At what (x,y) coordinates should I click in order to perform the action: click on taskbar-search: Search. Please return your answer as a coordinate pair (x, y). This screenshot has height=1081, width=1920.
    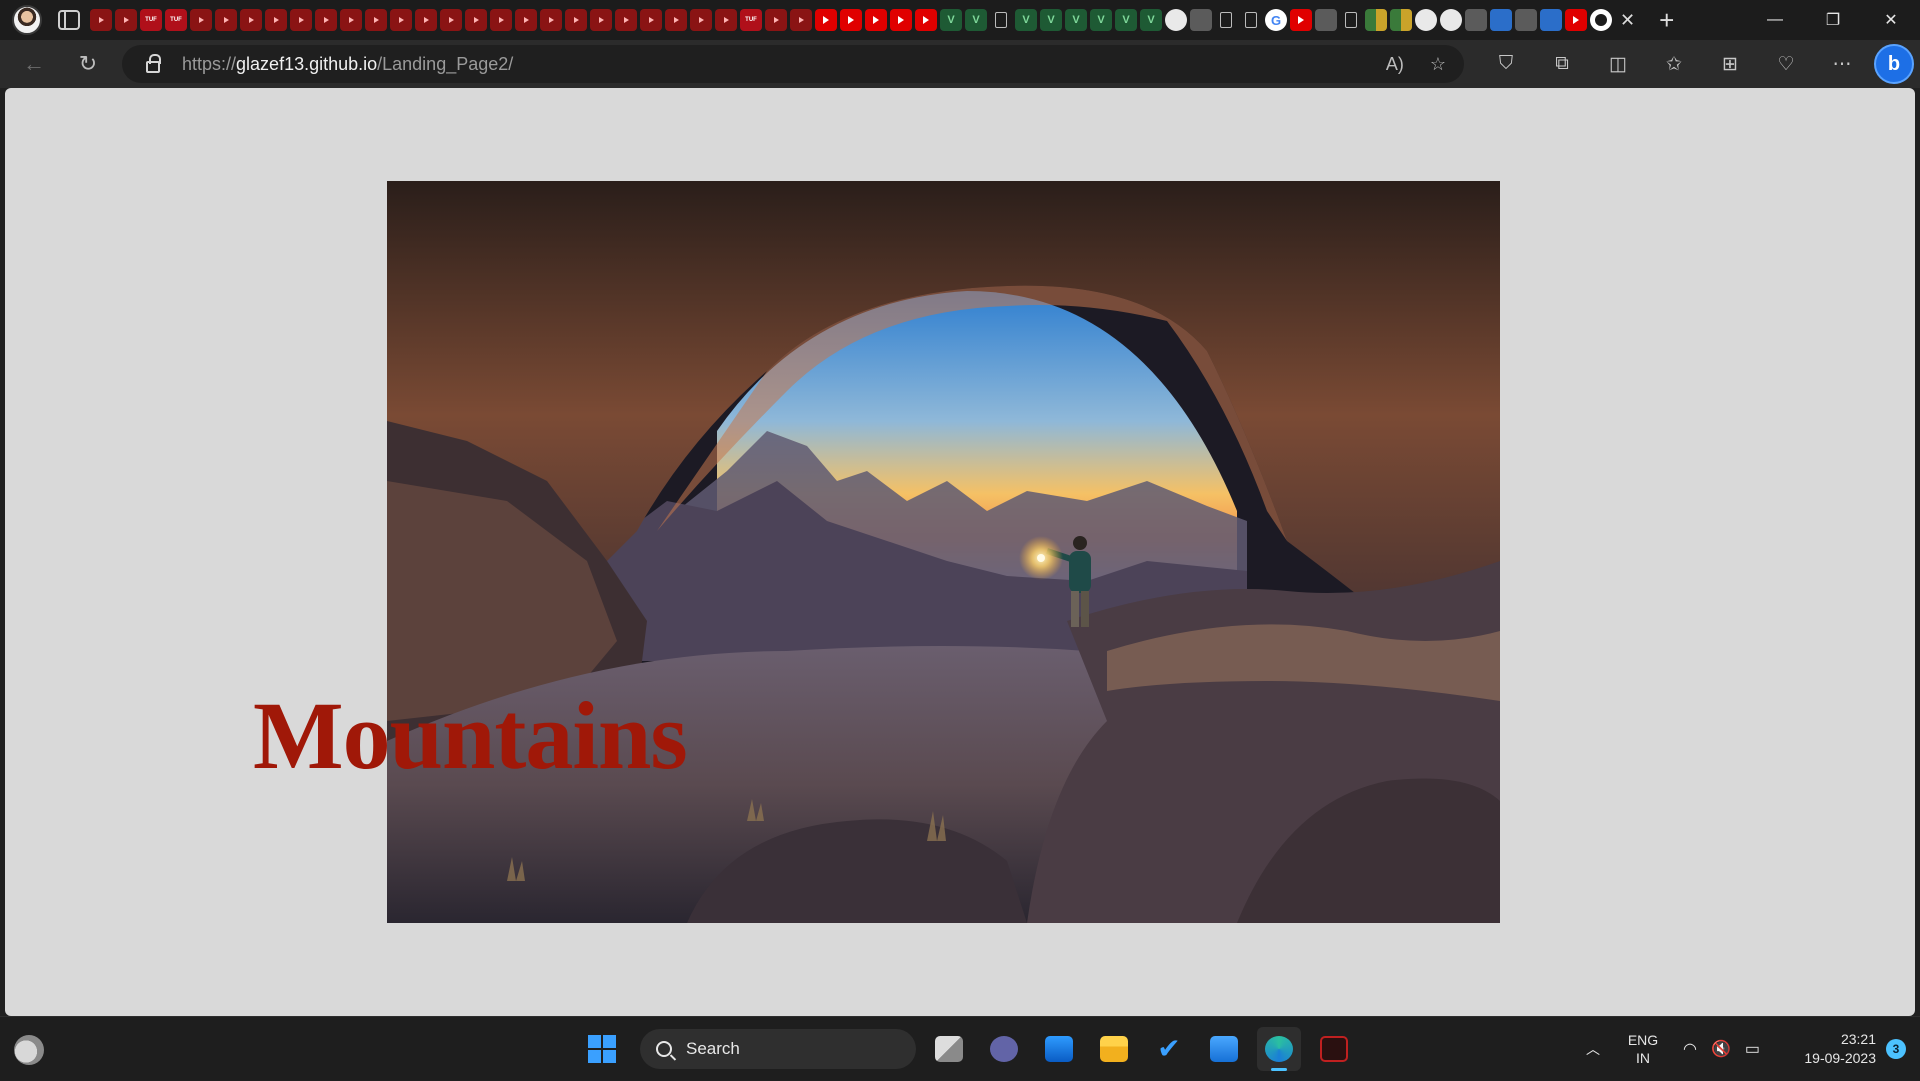
    Looking at the image, I should click on (778, 1049).